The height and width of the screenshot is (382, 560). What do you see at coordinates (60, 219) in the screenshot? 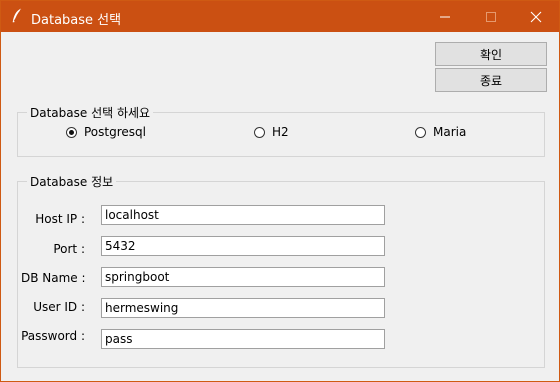
I see `host-ip-label: Host IP :` at bounding box center [60, 219].